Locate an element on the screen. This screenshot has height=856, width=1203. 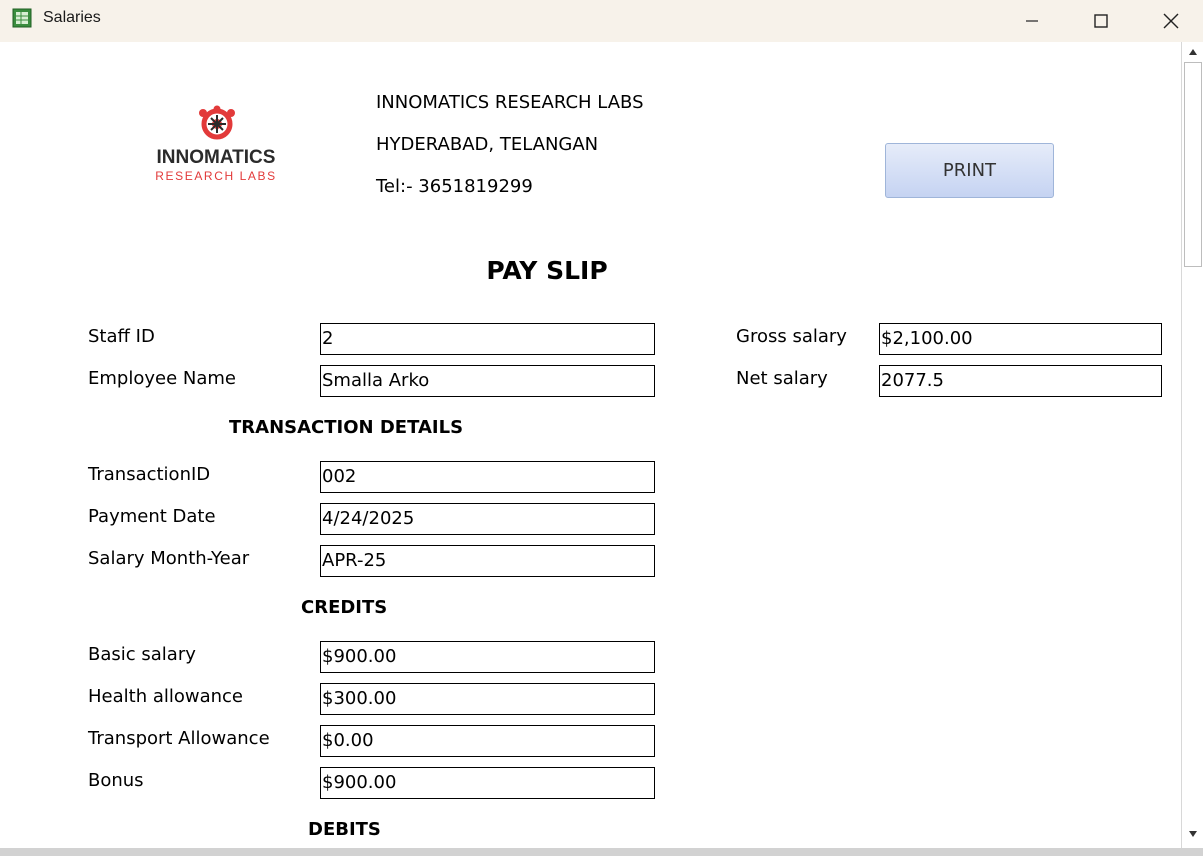
logo-brand-text: INNOMATICS is located at coordinates (216, 157).